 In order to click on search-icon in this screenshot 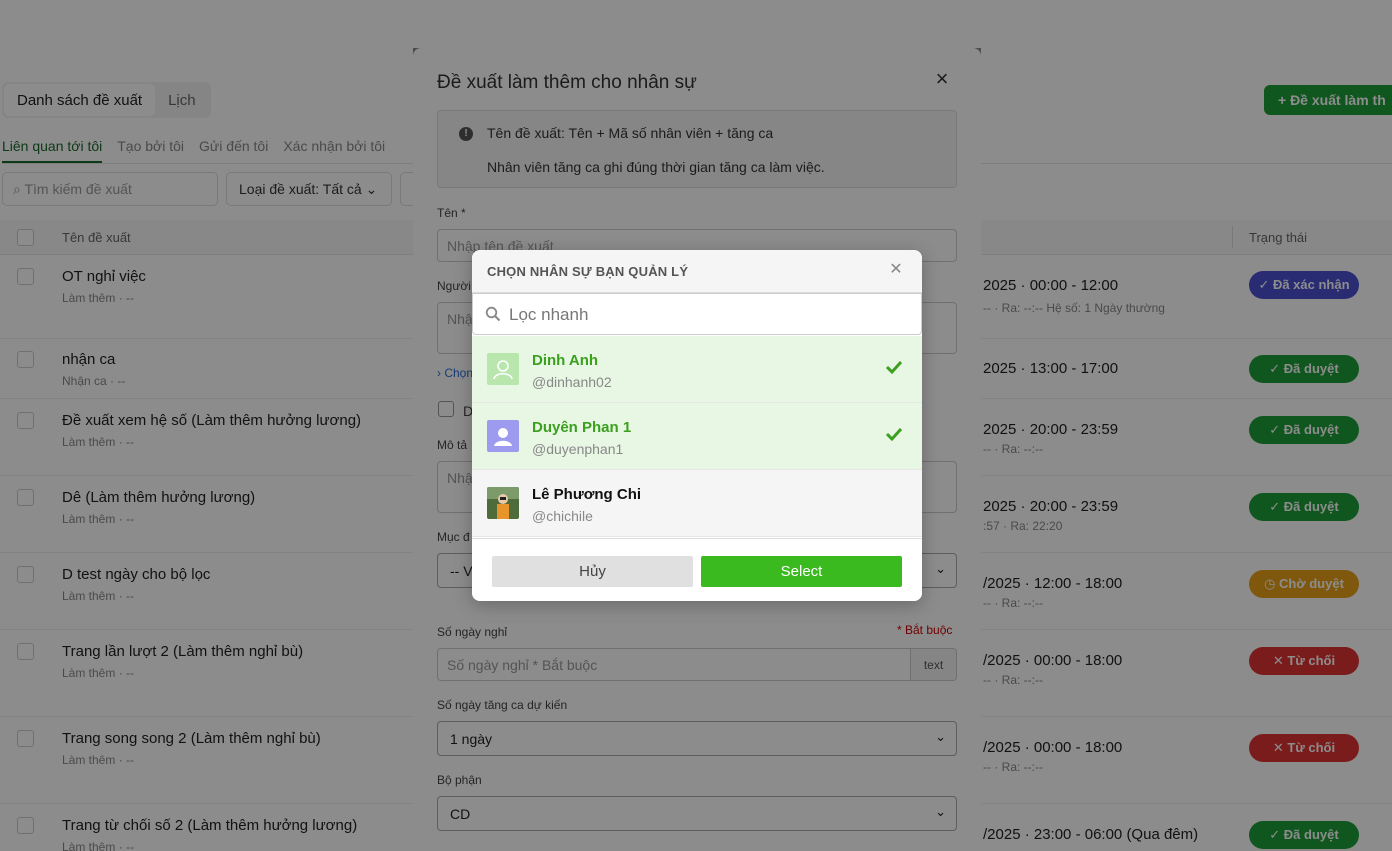, I will do `click(493, 314)`.